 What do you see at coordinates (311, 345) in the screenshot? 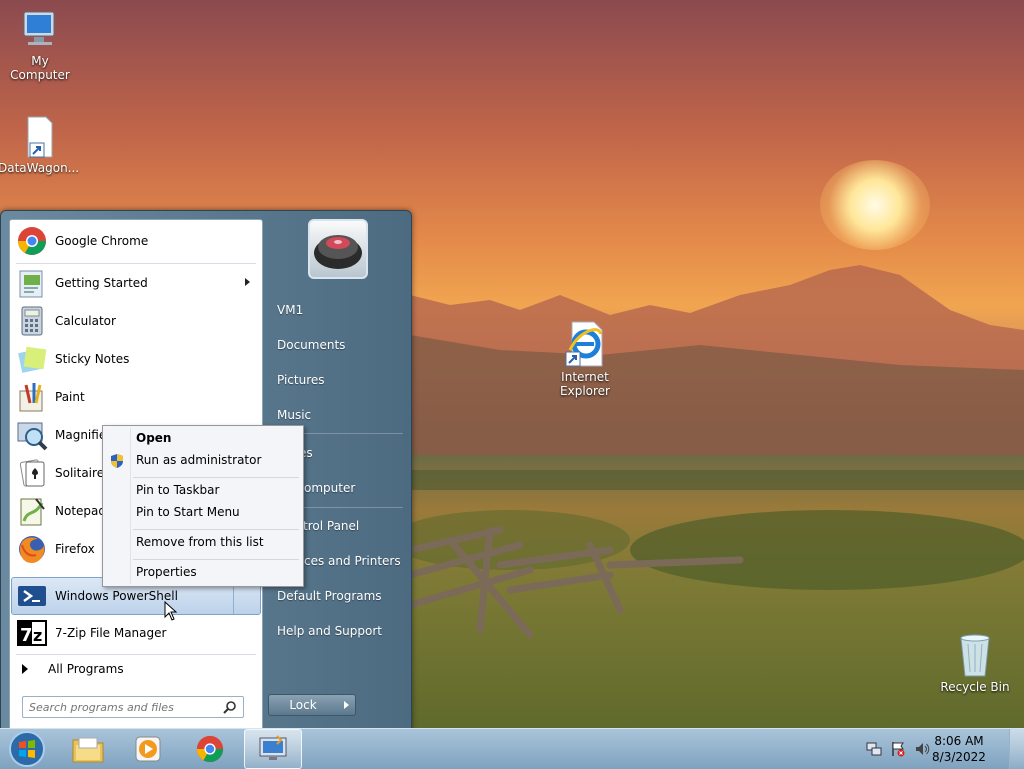
I see `link-documents: Documents` at bounding box center [311, 345].